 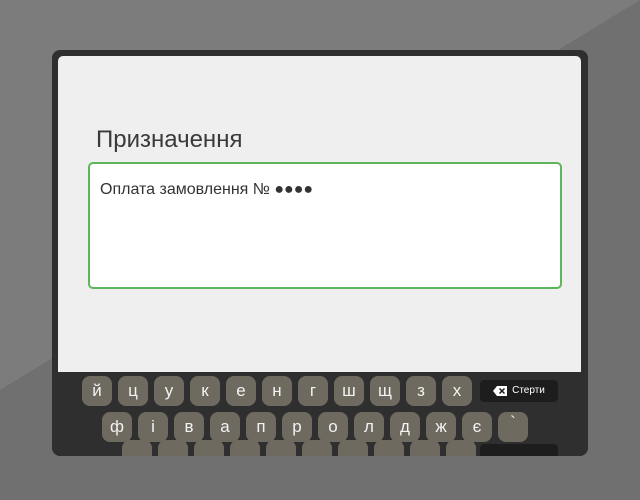 What do you see at coordinates (313, 391) in the screenshot?
I see `key-г: г` at bounding box center [313, 391].